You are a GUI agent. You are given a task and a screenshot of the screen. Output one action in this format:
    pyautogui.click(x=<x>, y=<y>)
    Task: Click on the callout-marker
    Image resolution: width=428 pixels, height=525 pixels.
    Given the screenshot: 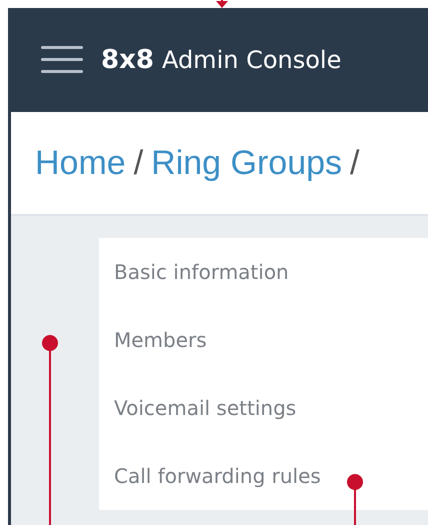 What is the action you would take?
    pyautogui.click(x=355, y=499)
    